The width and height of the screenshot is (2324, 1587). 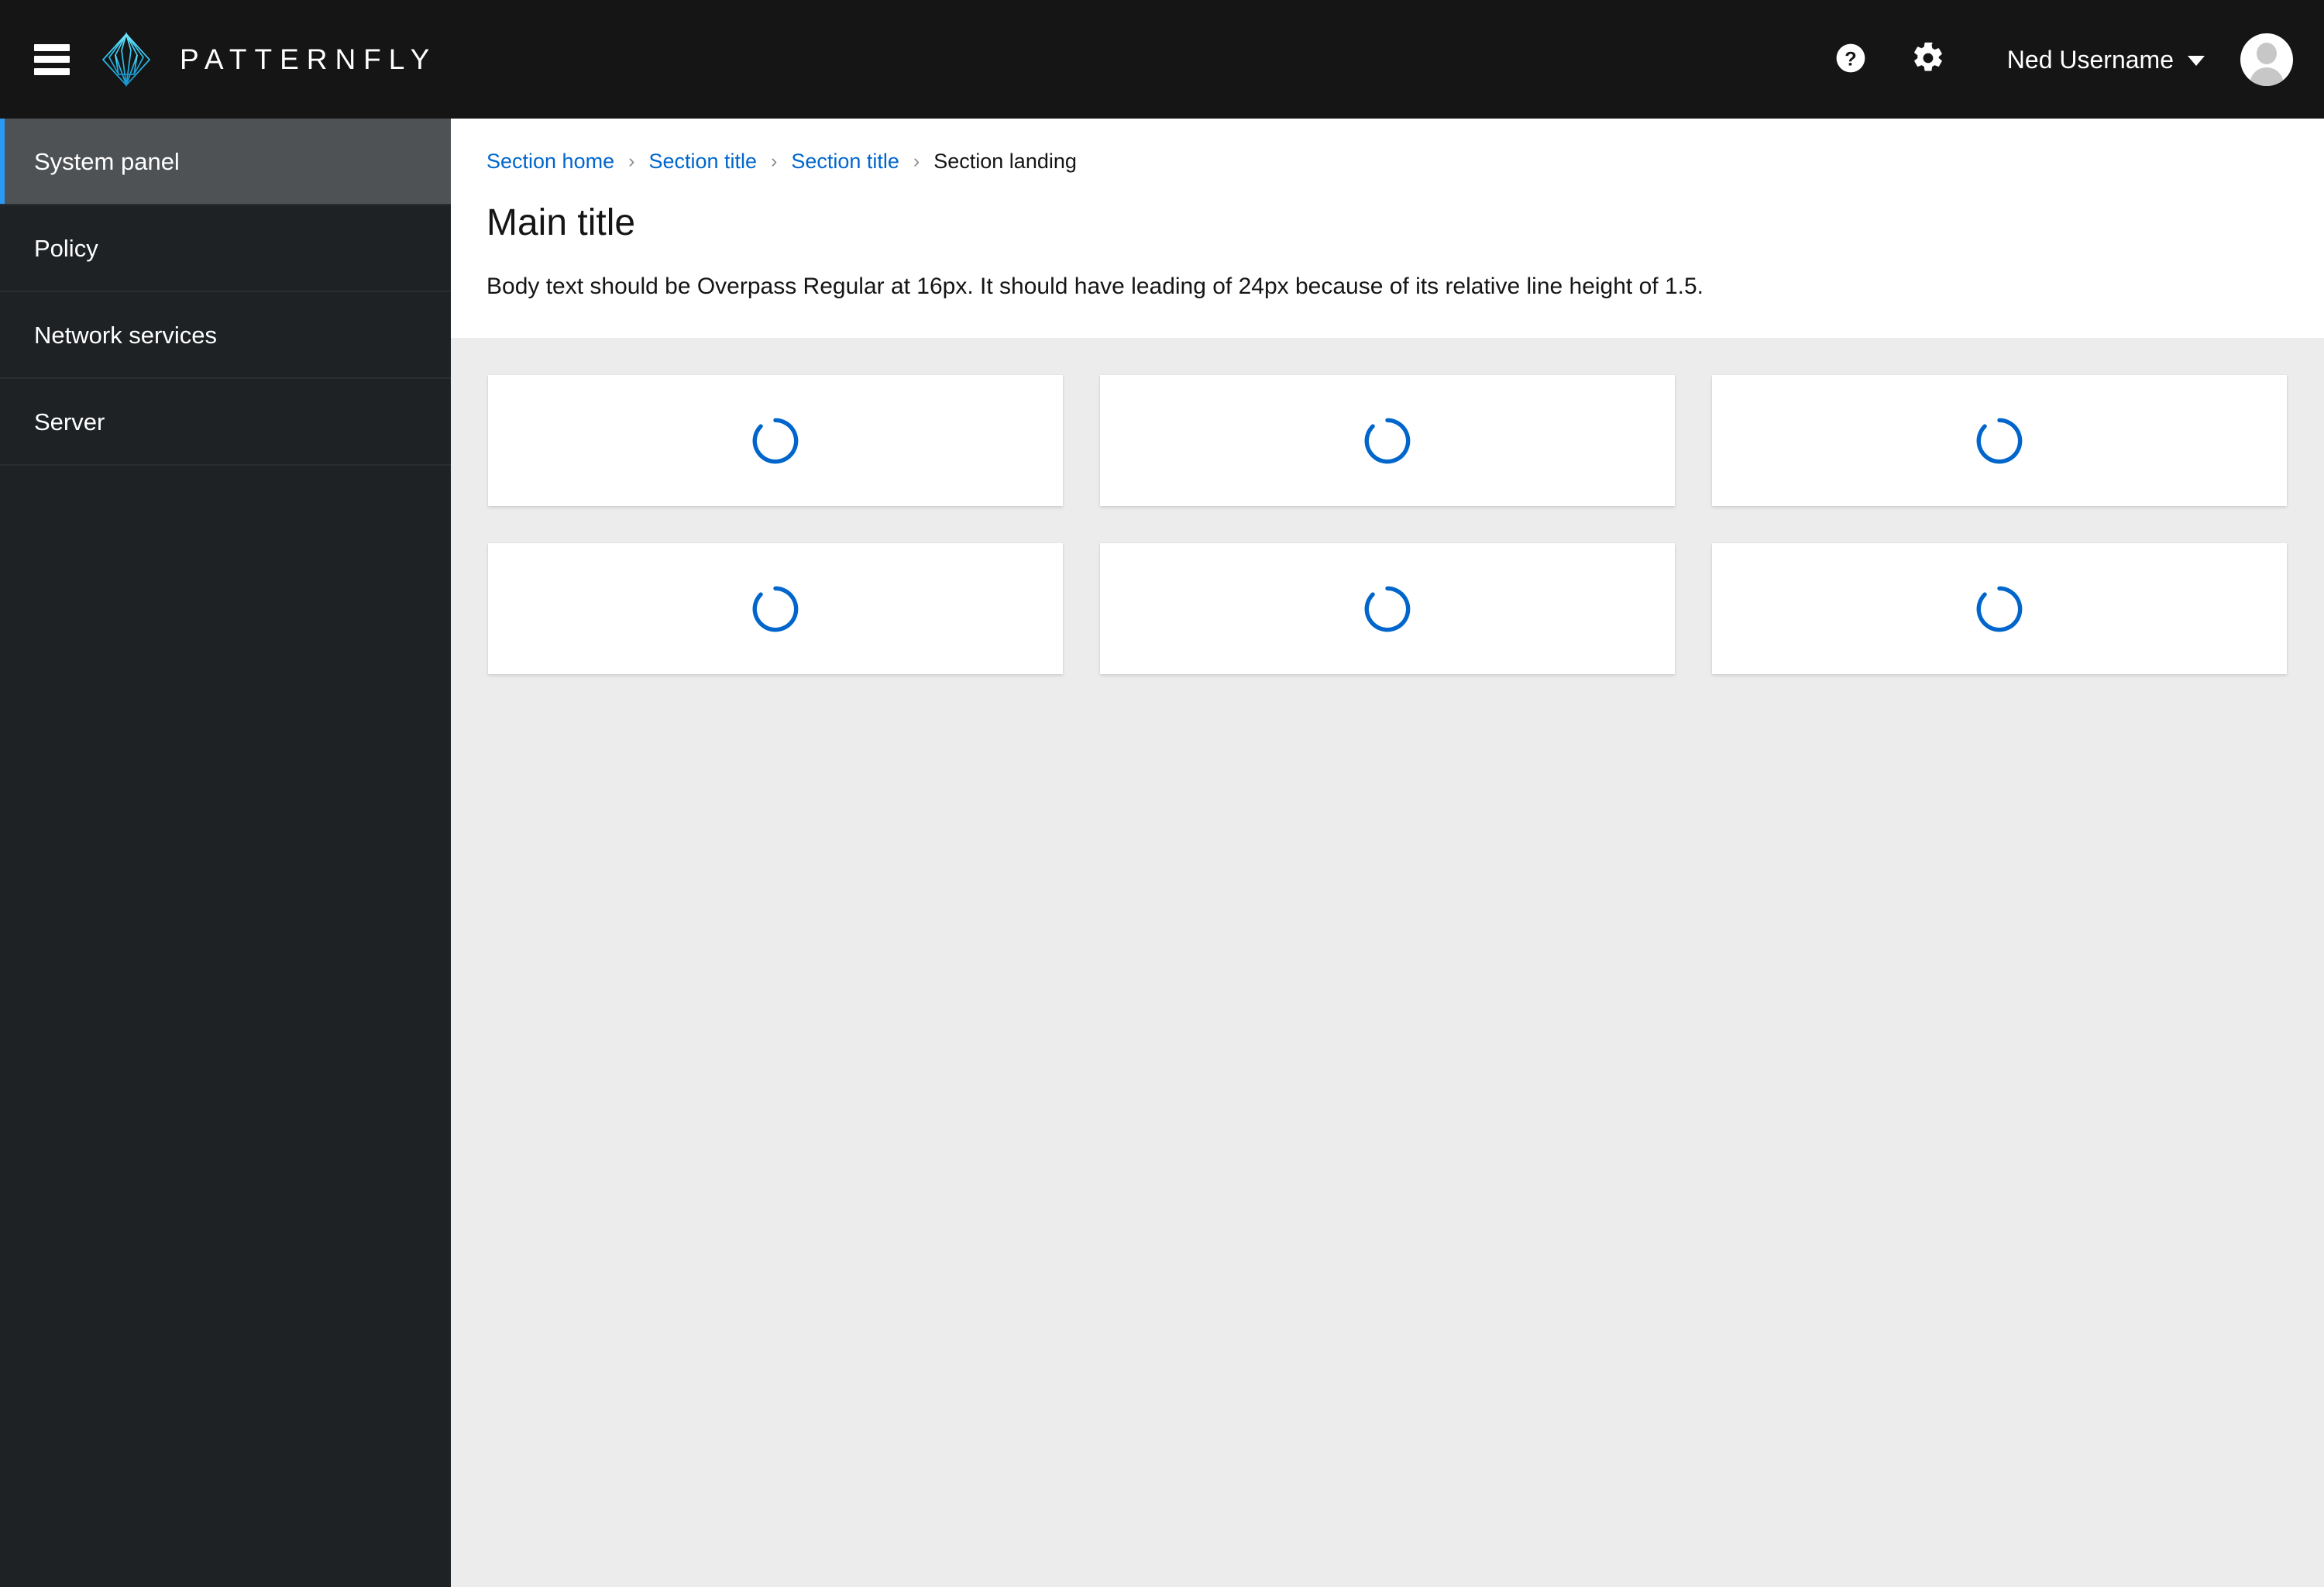 I want to click on breadcrumb-item-section-title-1: Section title, so click(x=702, y=161).